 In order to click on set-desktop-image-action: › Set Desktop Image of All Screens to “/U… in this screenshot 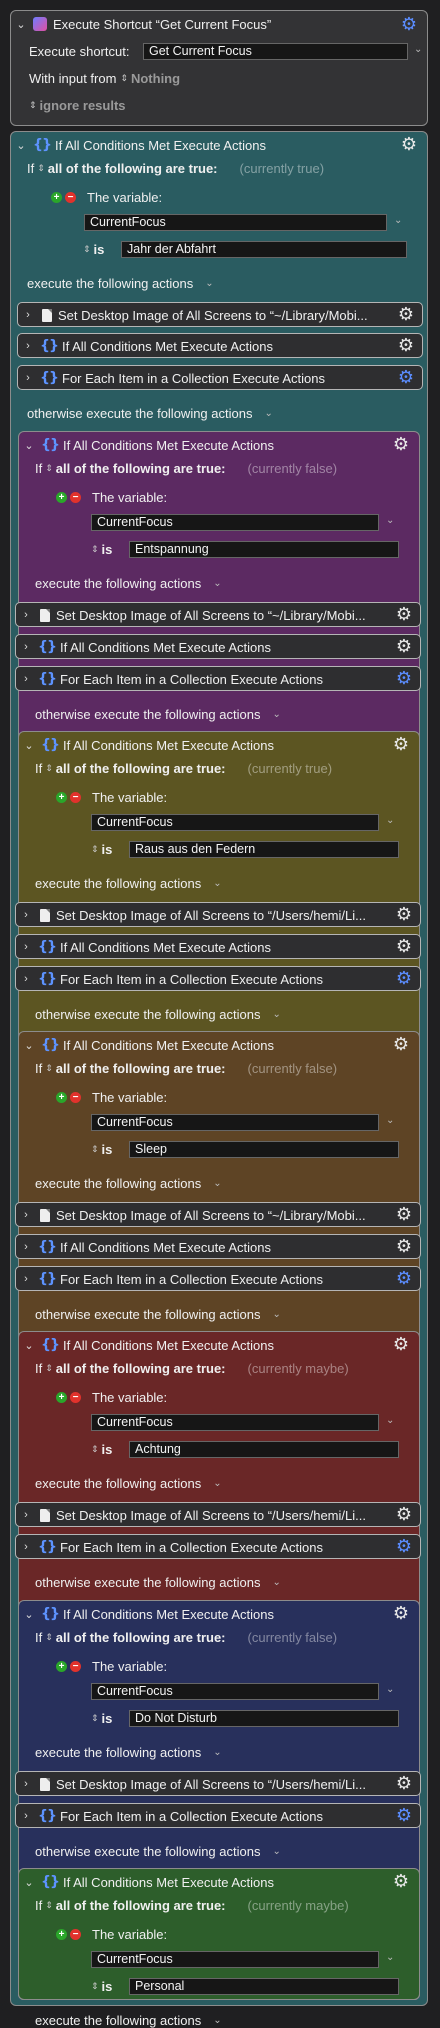, I will do `click(218, 1783)`.